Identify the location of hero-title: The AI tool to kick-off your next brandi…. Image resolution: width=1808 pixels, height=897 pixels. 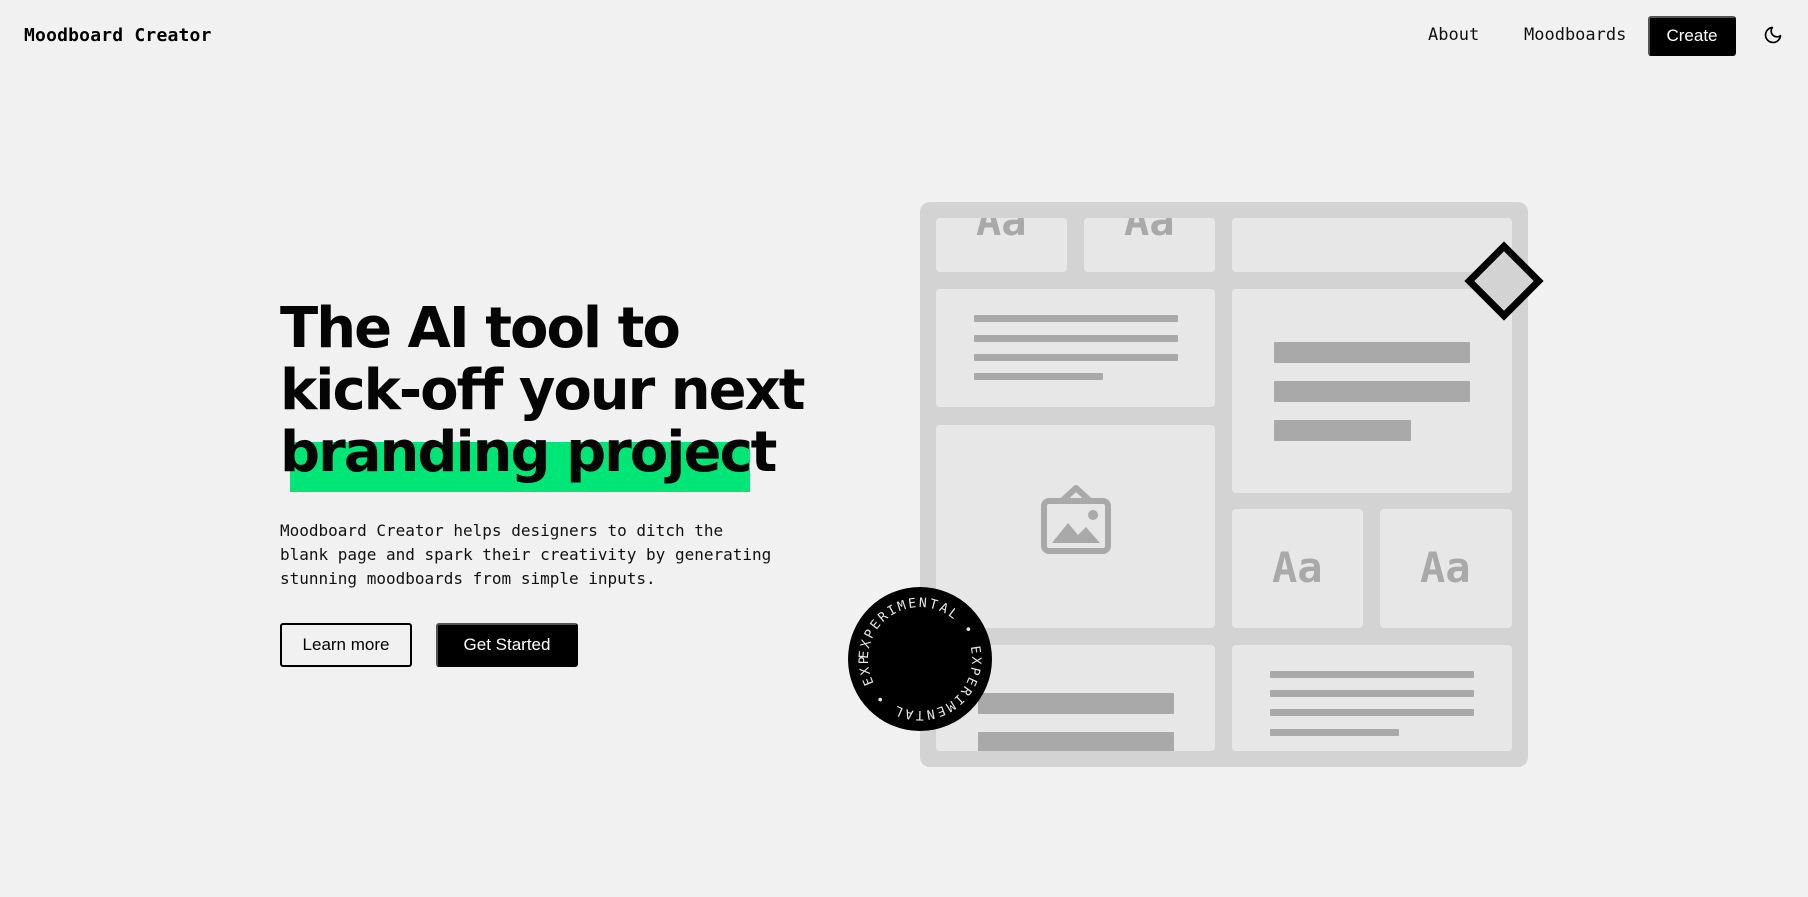
(560, 394).